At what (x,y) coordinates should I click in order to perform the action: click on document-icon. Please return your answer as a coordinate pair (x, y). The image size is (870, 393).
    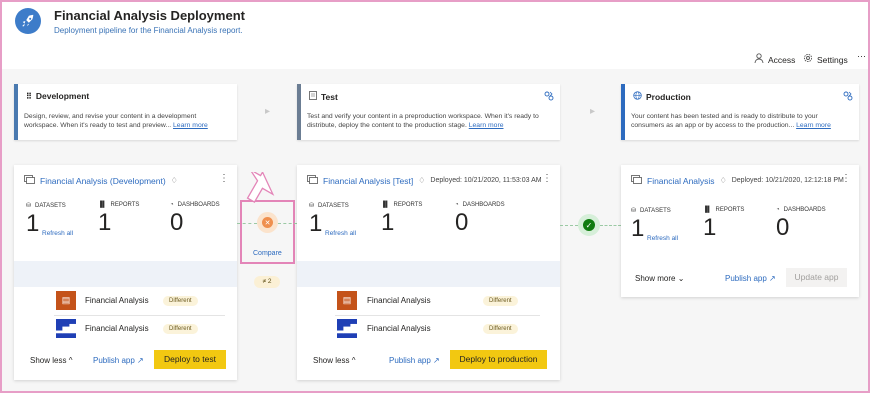
    Looking at the image, I should click on (313, 96).